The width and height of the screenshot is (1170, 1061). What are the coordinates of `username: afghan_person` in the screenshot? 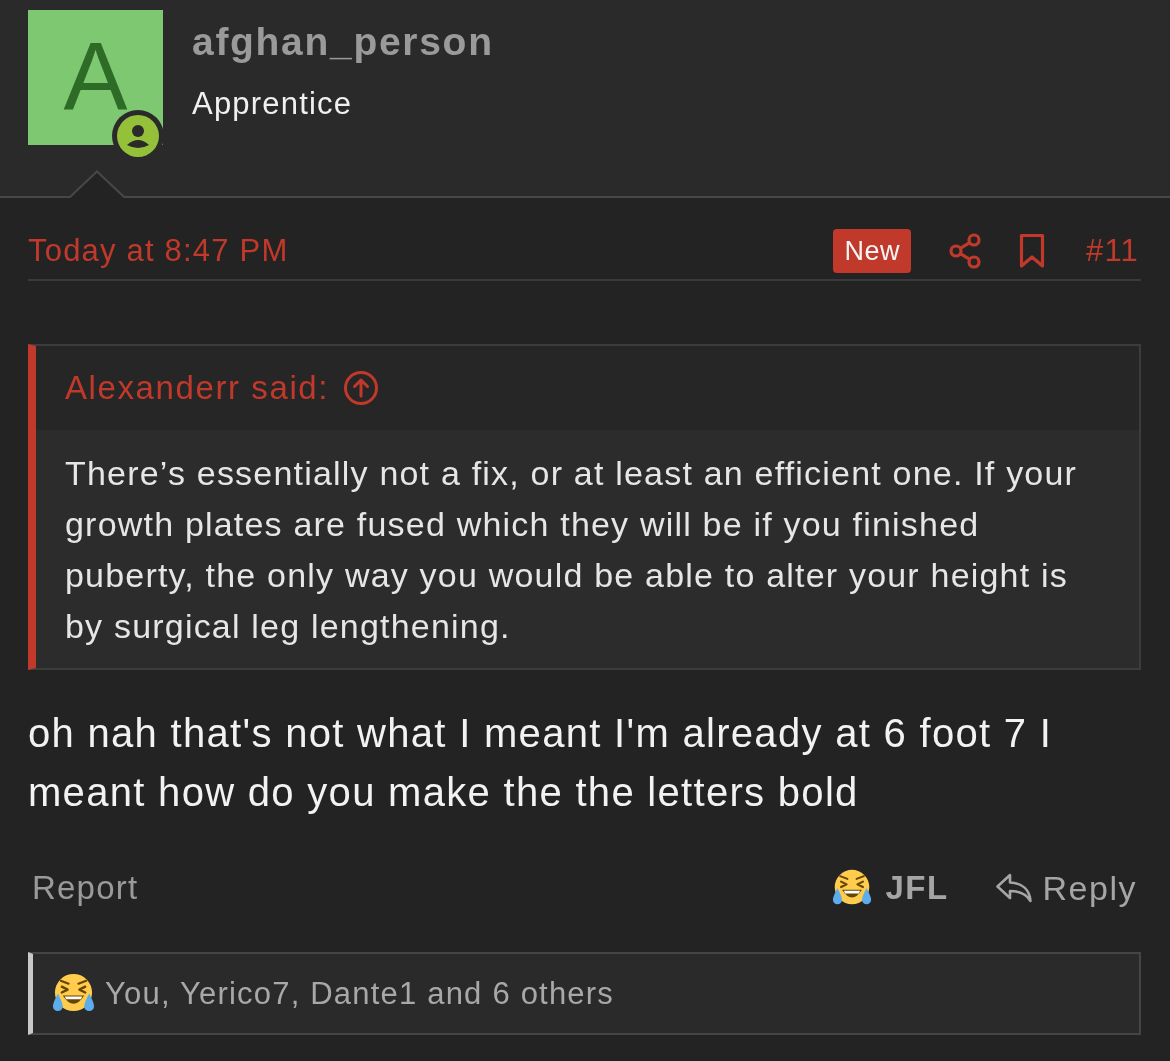 It's located at (343, 42).